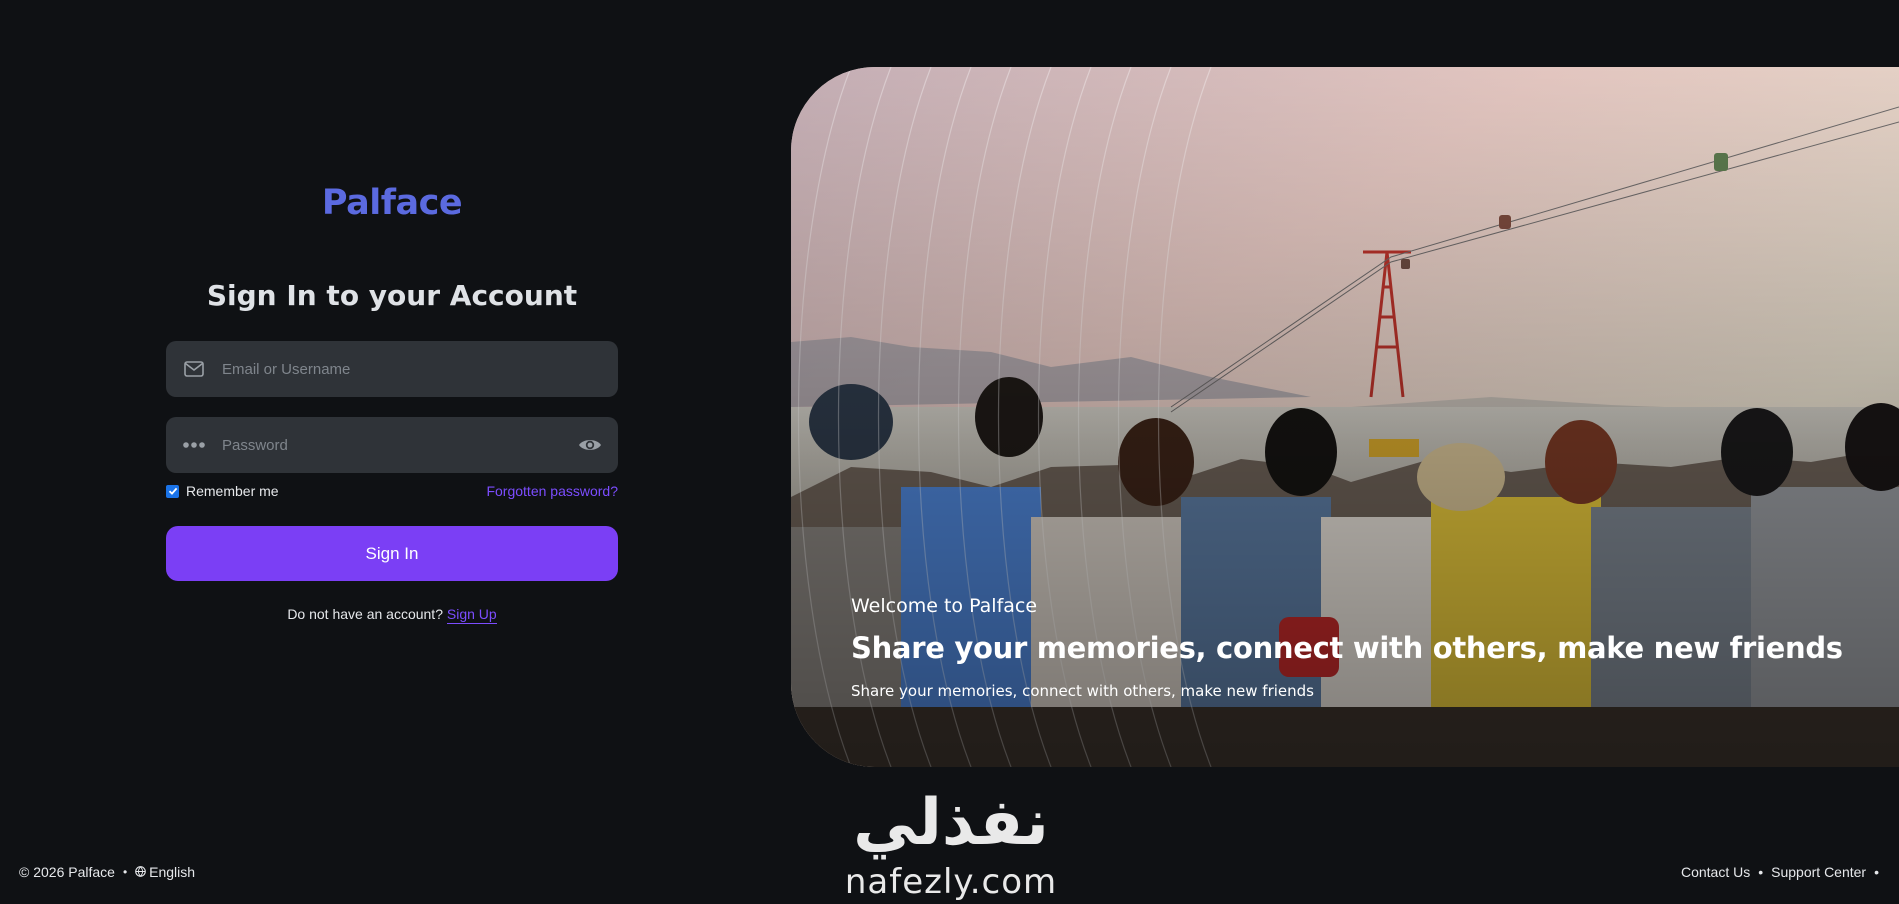 The width and height of the screenshot is (1899, 904). I want to click on signup-prompt: Do not have an account? Sign Up, so click(392, 615).